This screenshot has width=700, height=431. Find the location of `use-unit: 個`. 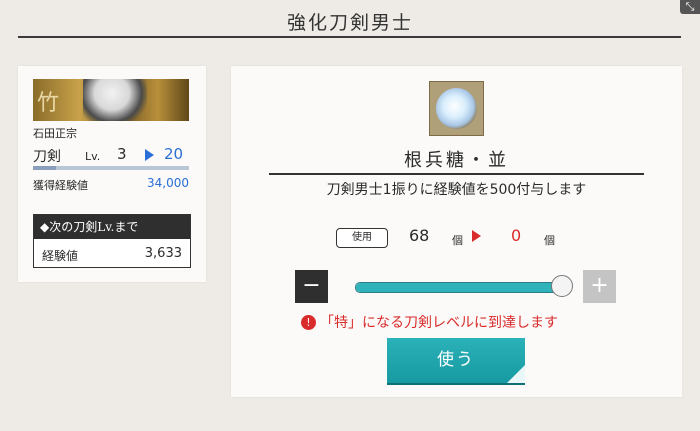

use-unit: 個 is located at coordinates (549, 240).